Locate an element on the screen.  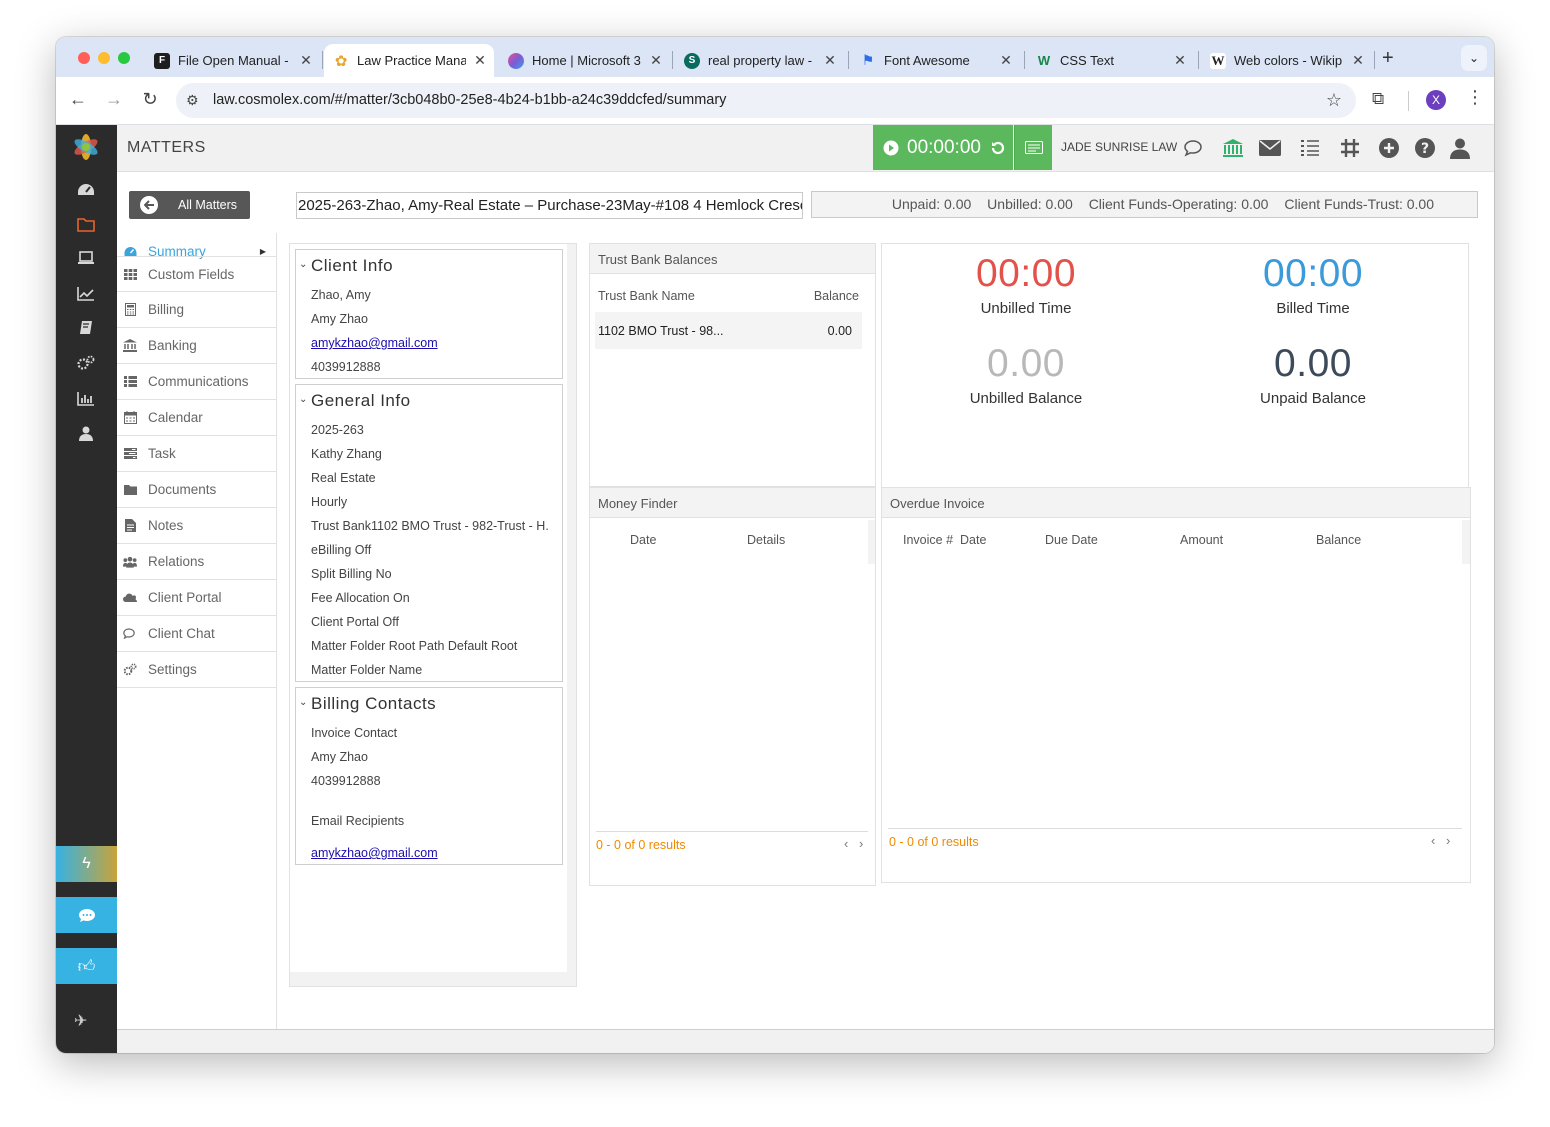
invoice-number-header: Invoice # is located at coordinates (928, 540).